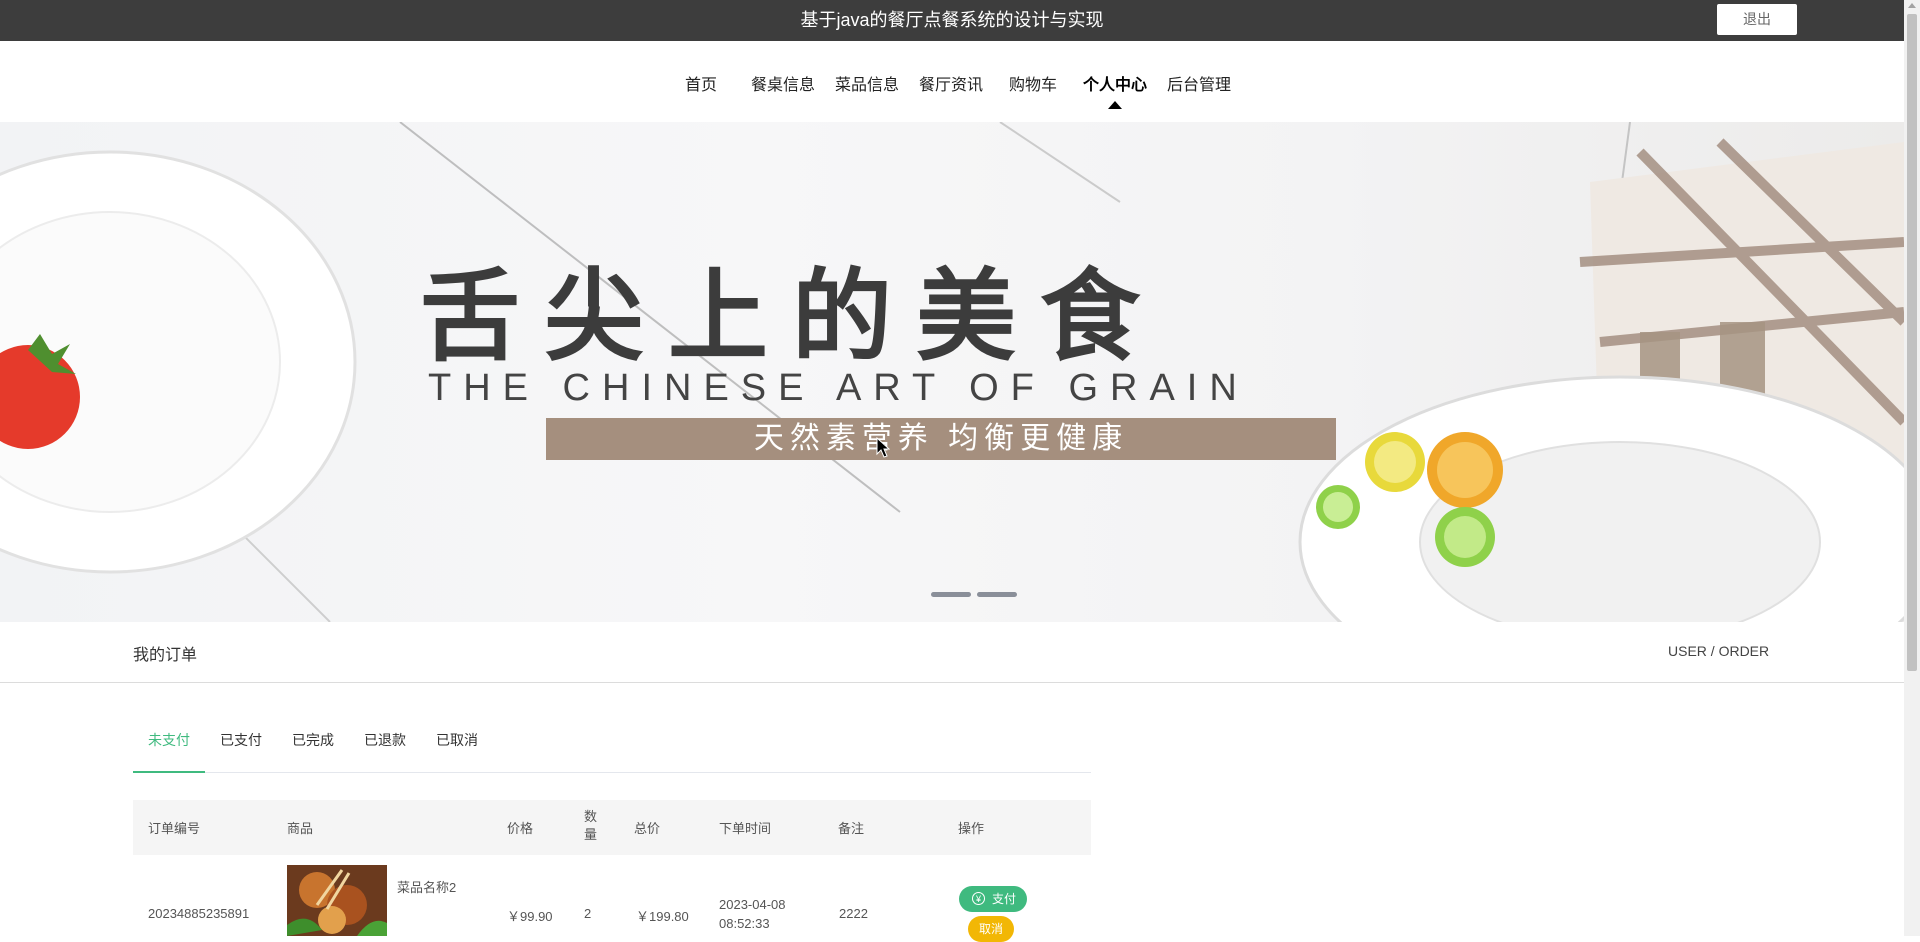 This screenshot has width=1920, height=942. Describe the element at coordinates (591, 825) in the screenshot. I see `column-header-quantity: 数 量` at that location.